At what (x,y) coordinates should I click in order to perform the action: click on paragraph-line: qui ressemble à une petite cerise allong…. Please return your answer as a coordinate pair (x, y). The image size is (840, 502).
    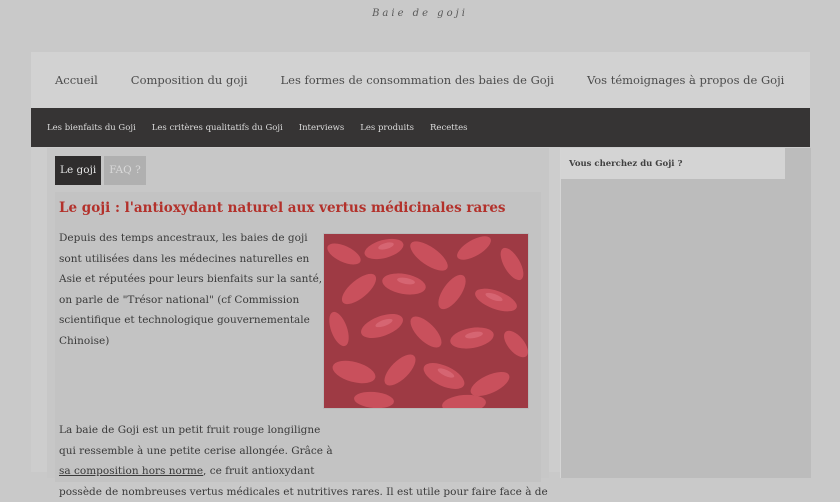
    Looking at the image, I should click on (196, 450).